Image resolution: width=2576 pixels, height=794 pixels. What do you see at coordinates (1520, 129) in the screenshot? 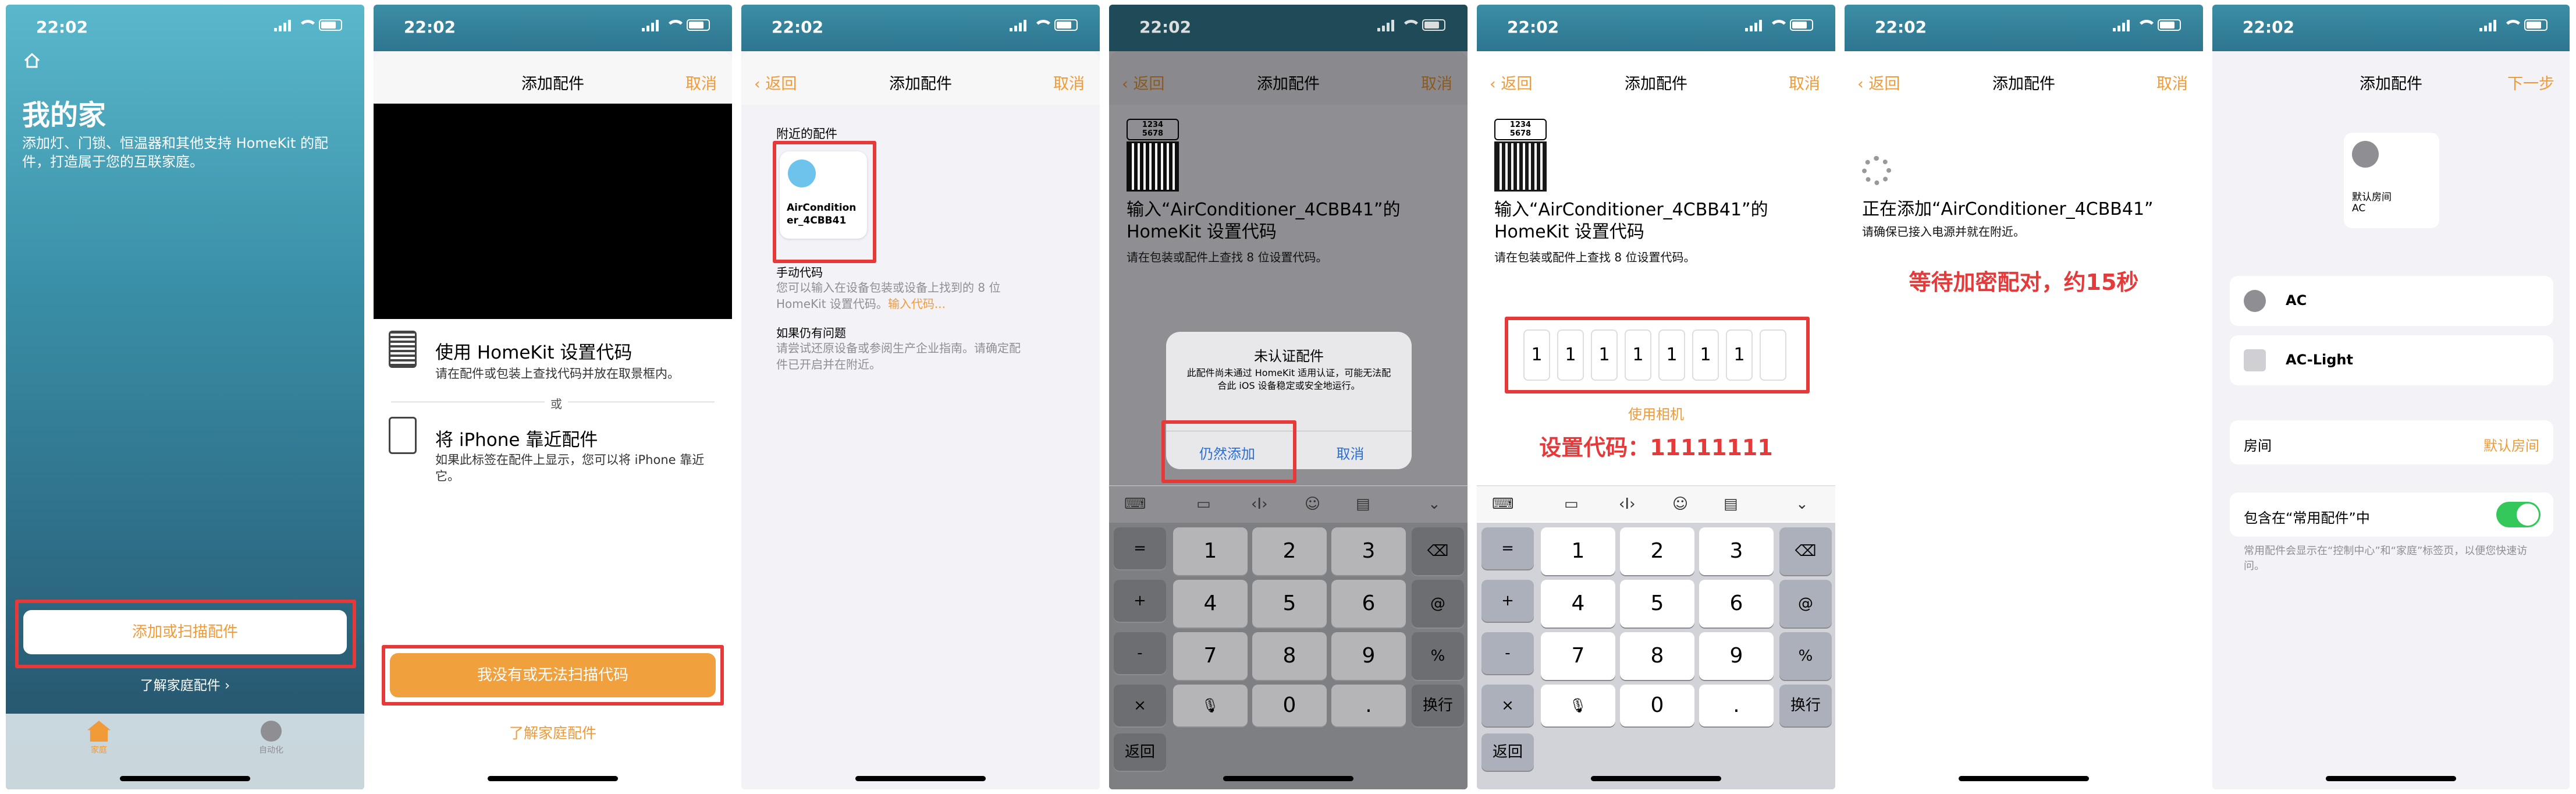
I see `qr-number: 1234 5678` at bounding box center [1520, 129].